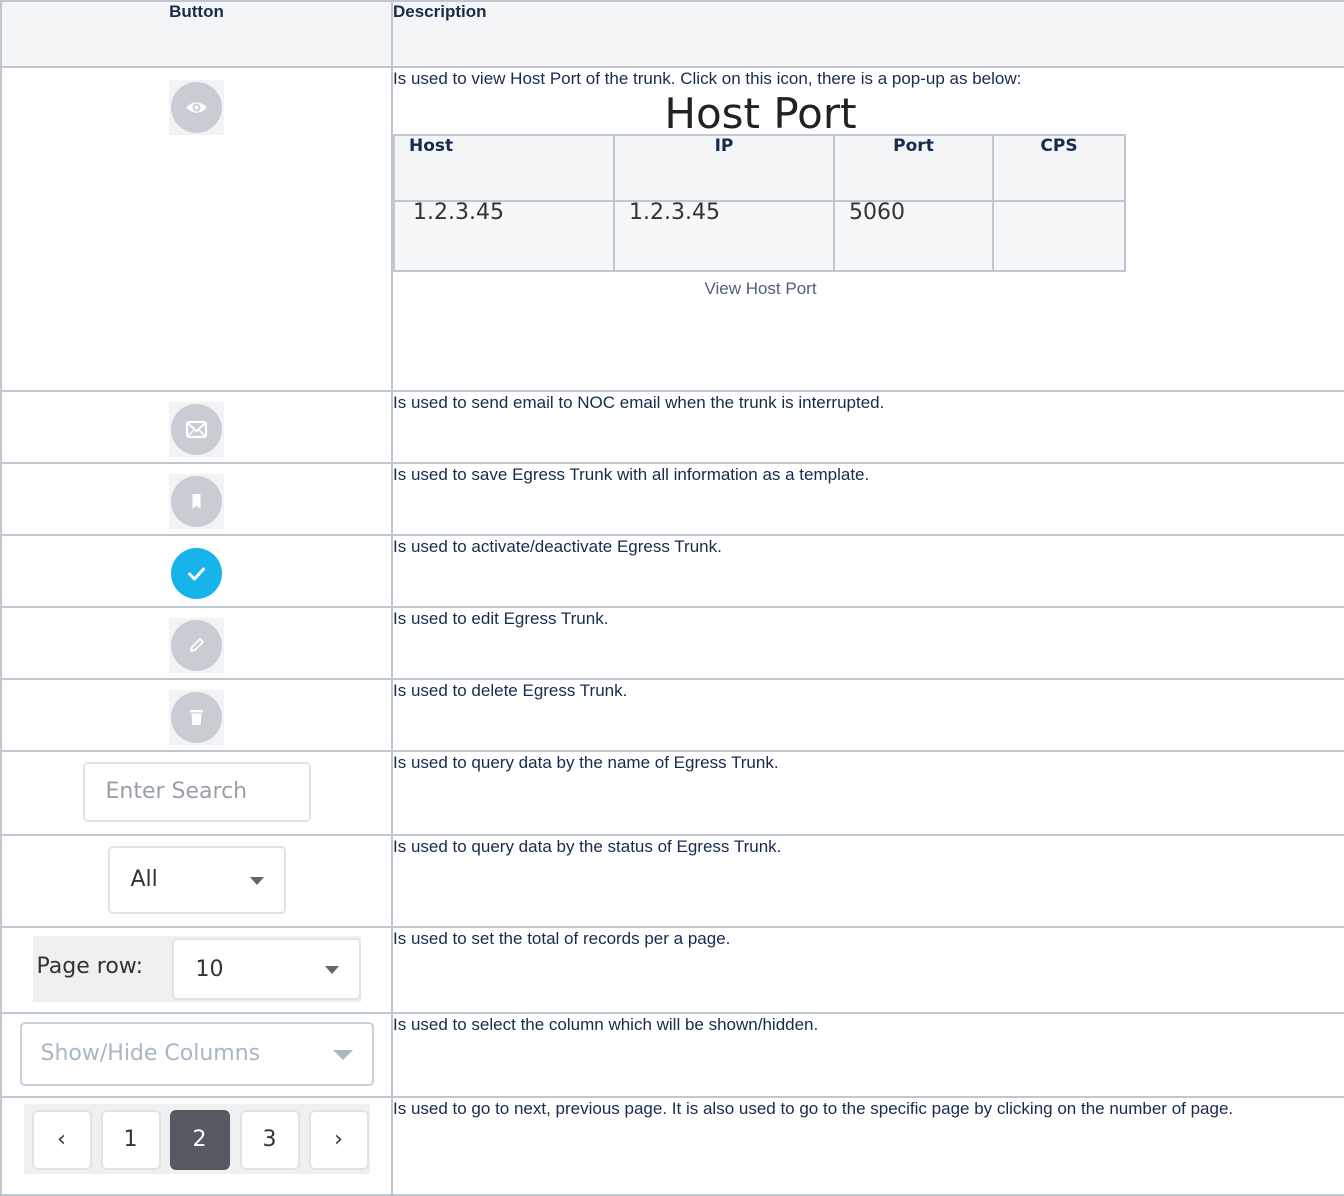  I want to click on activate-toggle-button, so click(196, 573).